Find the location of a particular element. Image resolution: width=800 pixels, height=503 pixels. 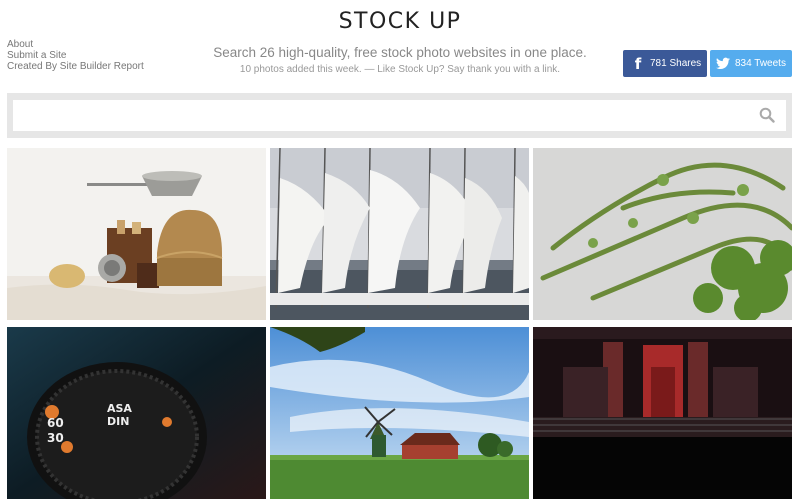

photo-ivy-wall is located at coordinates (662, 234).